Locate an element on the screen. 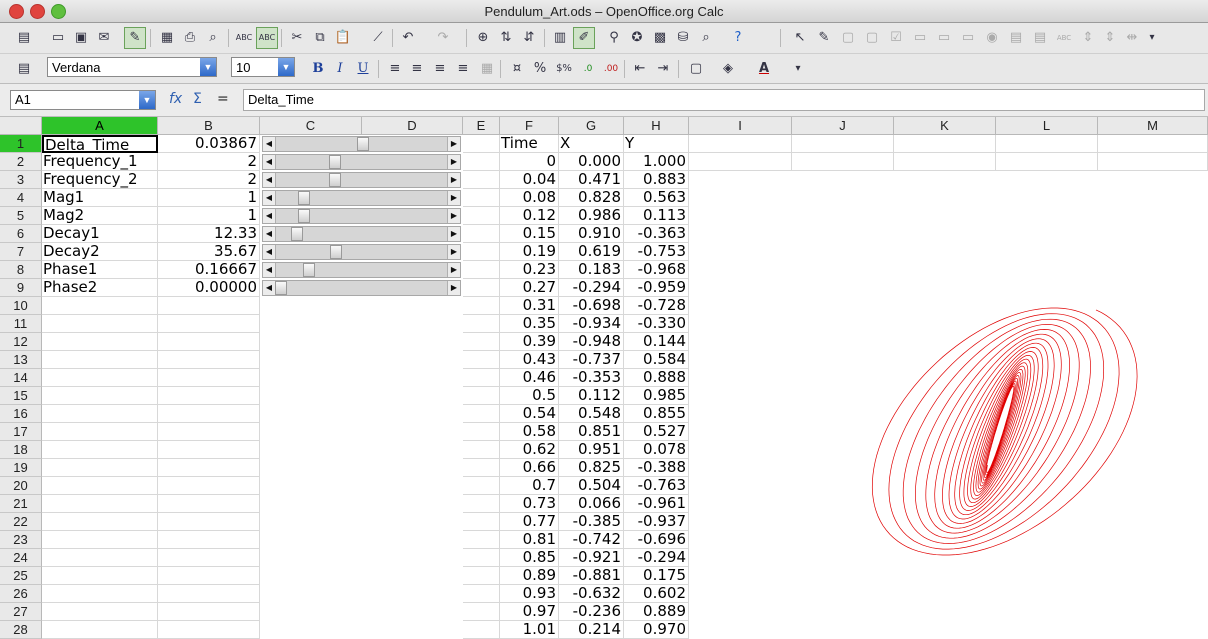  chart-icon: ▥ is located at coordinates (560, 38).